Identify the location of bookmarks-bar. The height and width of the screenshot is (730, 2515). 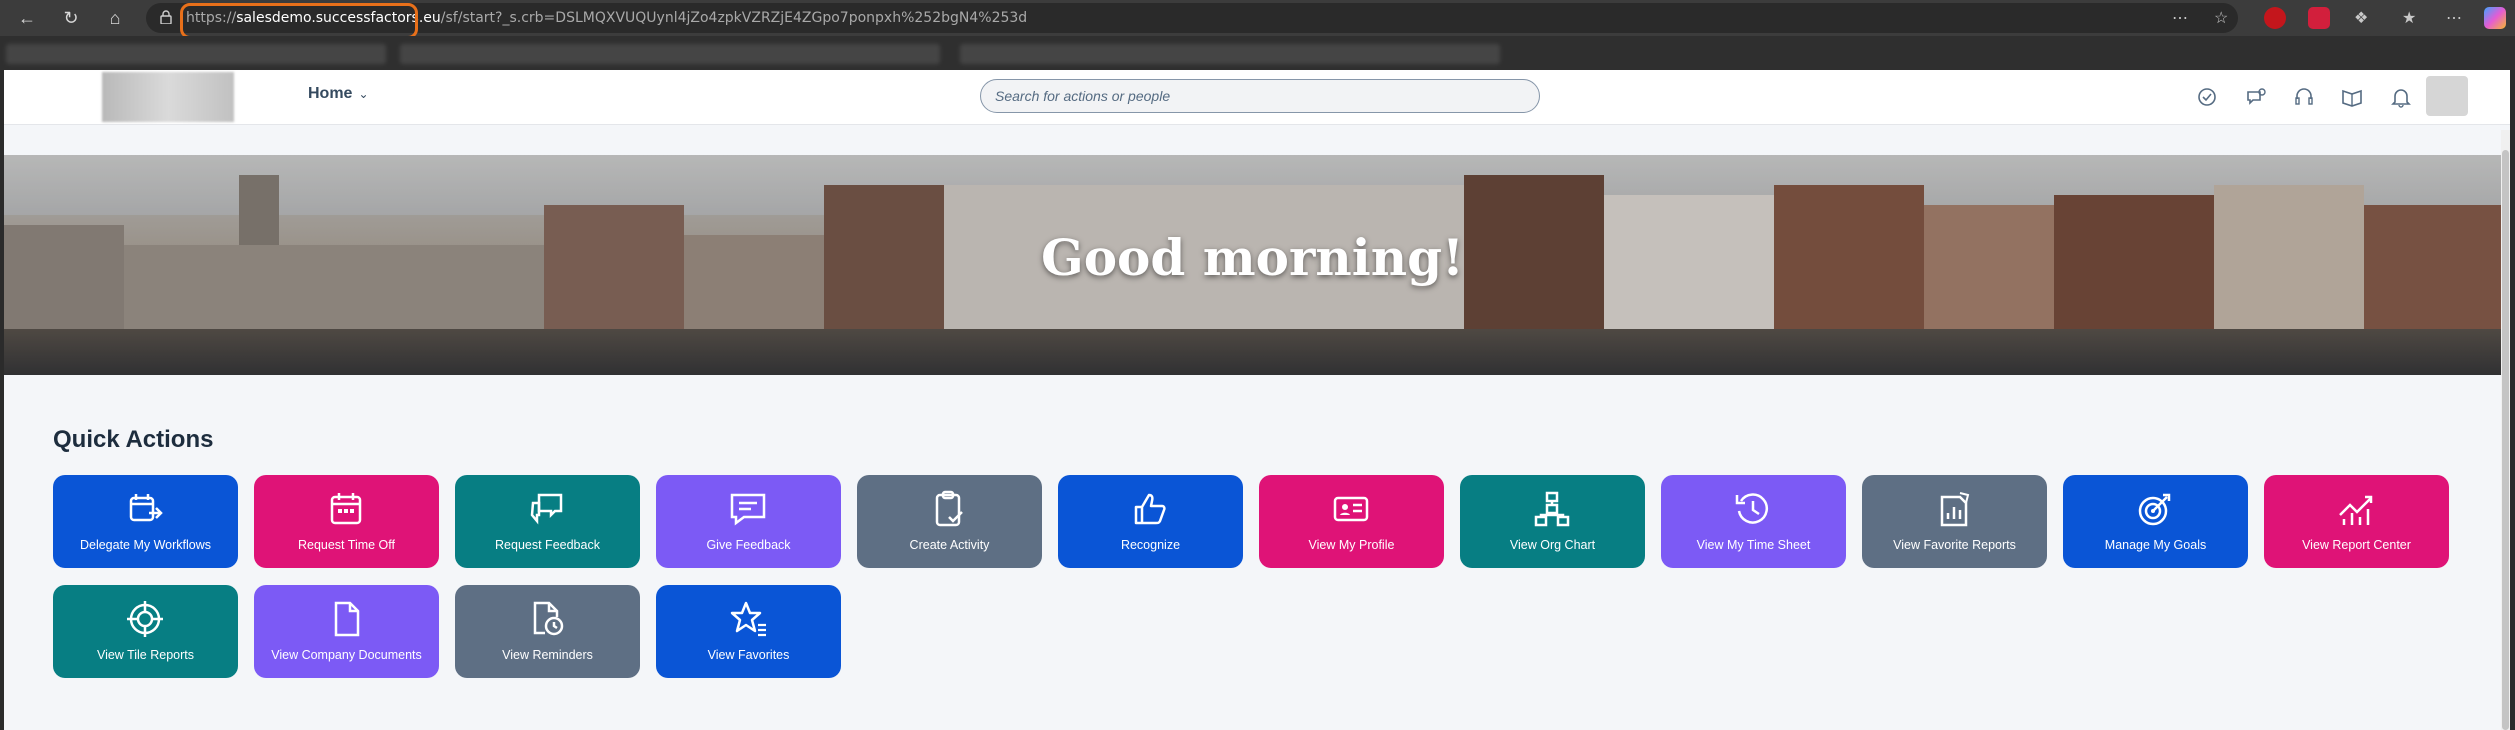
(1257, 53).